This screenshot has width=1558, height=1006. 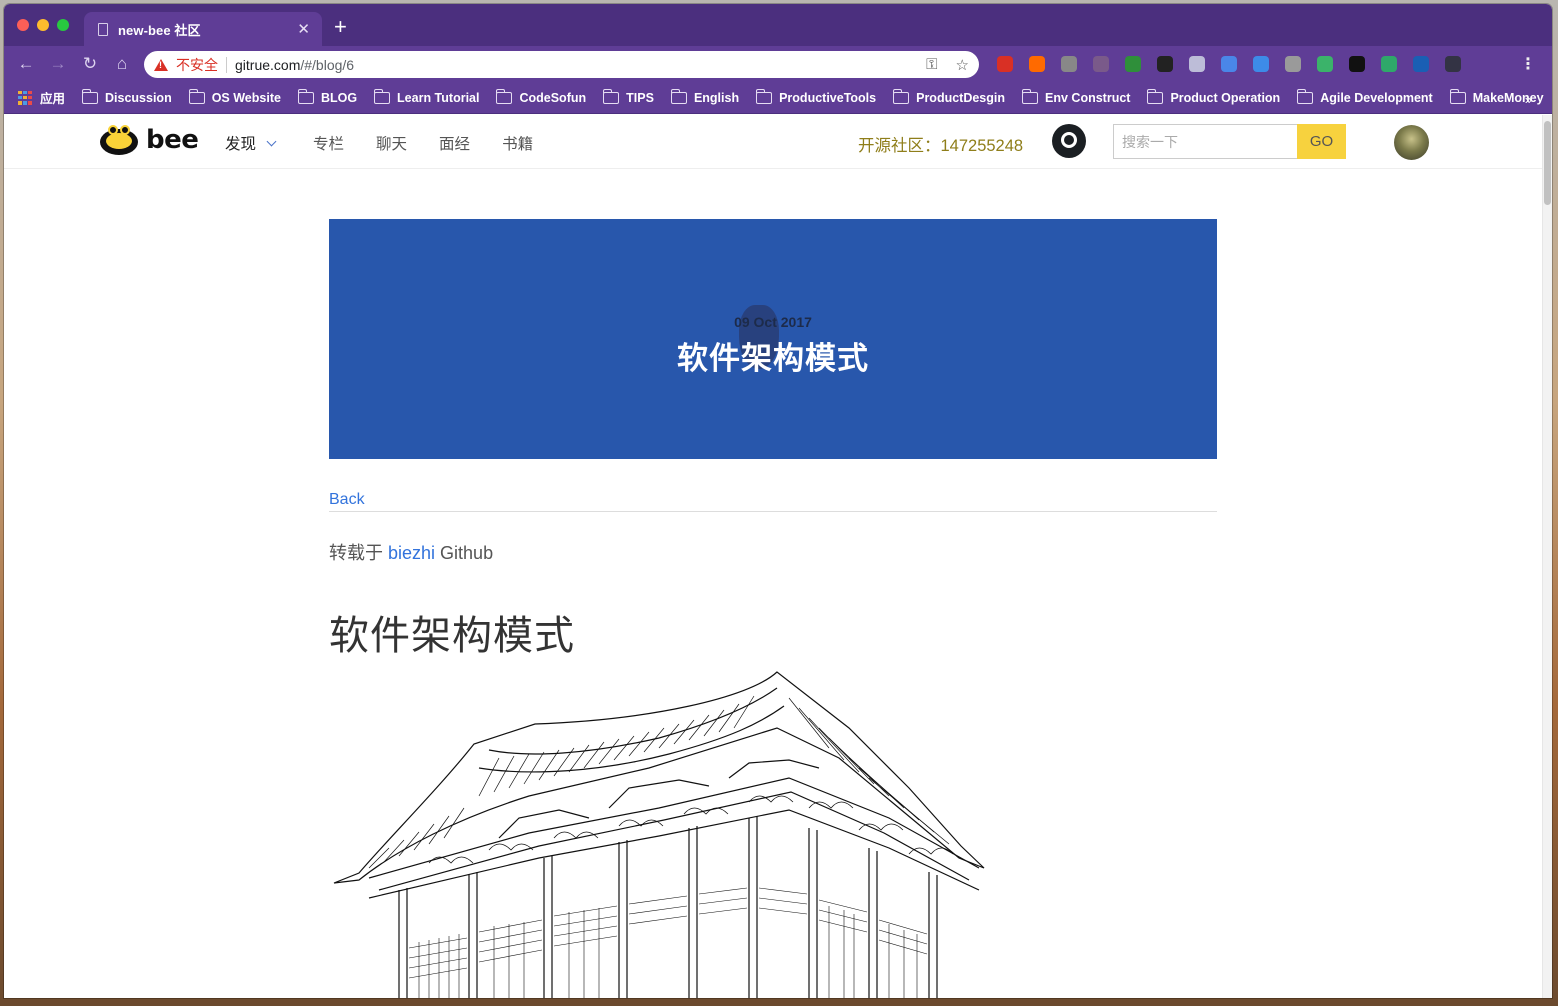 What do you see at coordinates (303, 29) in the screenshot?
I see `tab-close-icon: ✕` at bounding box center [303, 29].